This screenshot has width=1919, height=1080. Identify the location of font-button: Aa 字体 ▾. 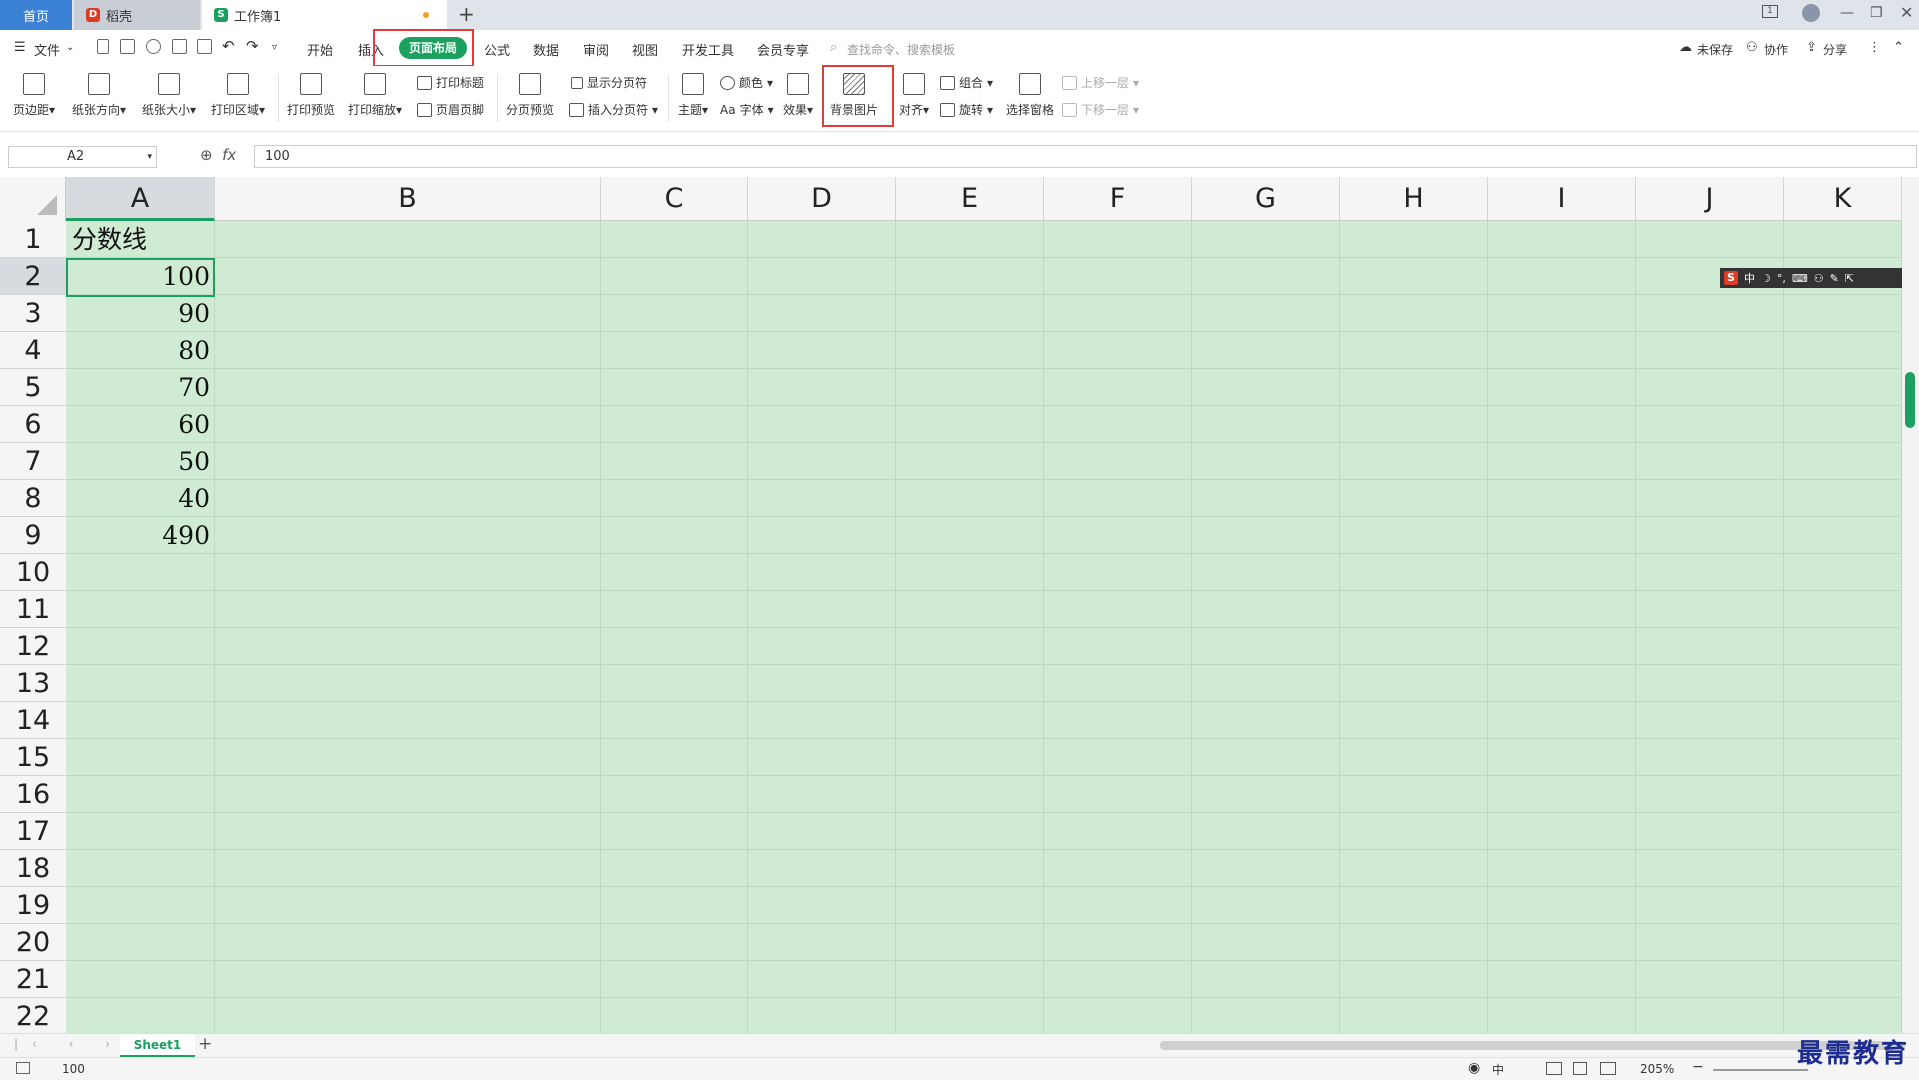
(747, 109).